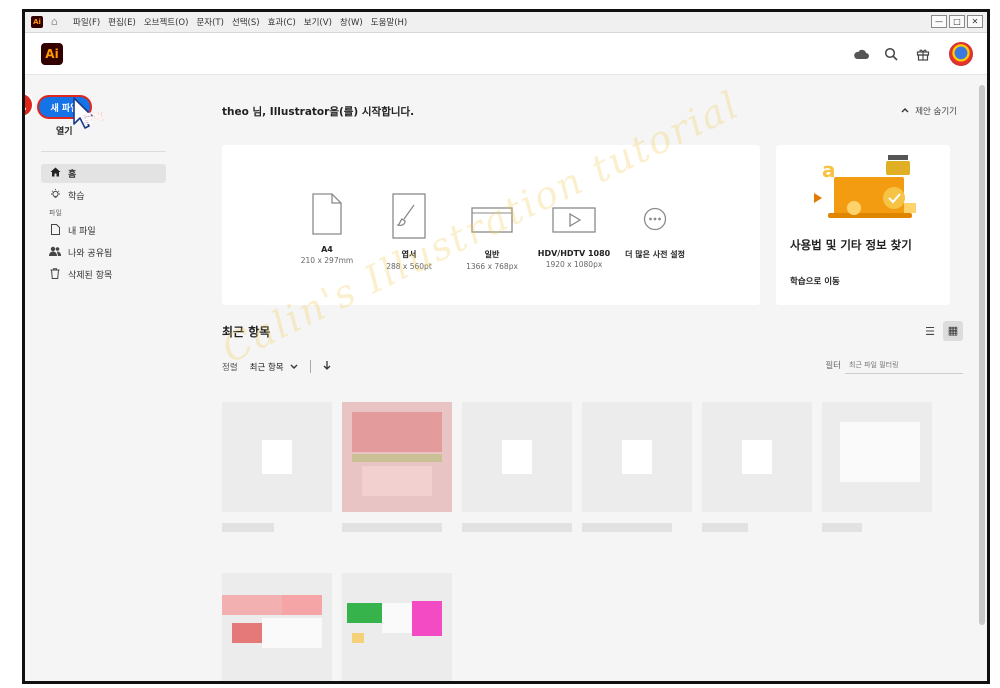 The width and height of the screenshot is (1000, 688). What do you see at coordinates (266, 367) in the screenshot?
I see `sort-value: 최근 항목` at bounding box center [266, 367].